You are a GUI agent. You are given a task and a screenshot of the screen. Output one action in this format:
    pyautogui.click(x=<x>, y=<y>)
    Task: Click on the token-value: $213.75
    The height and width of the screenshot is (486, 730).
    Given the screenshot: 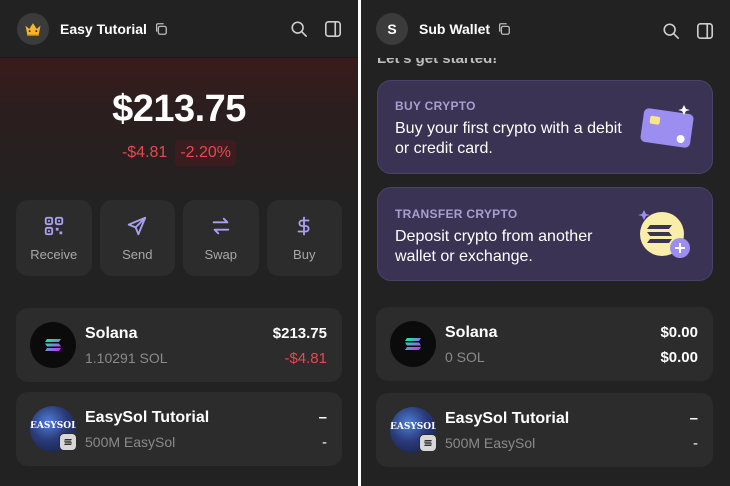 What is the action you would take?
    pyautogui.click(x=299, y=333)
    